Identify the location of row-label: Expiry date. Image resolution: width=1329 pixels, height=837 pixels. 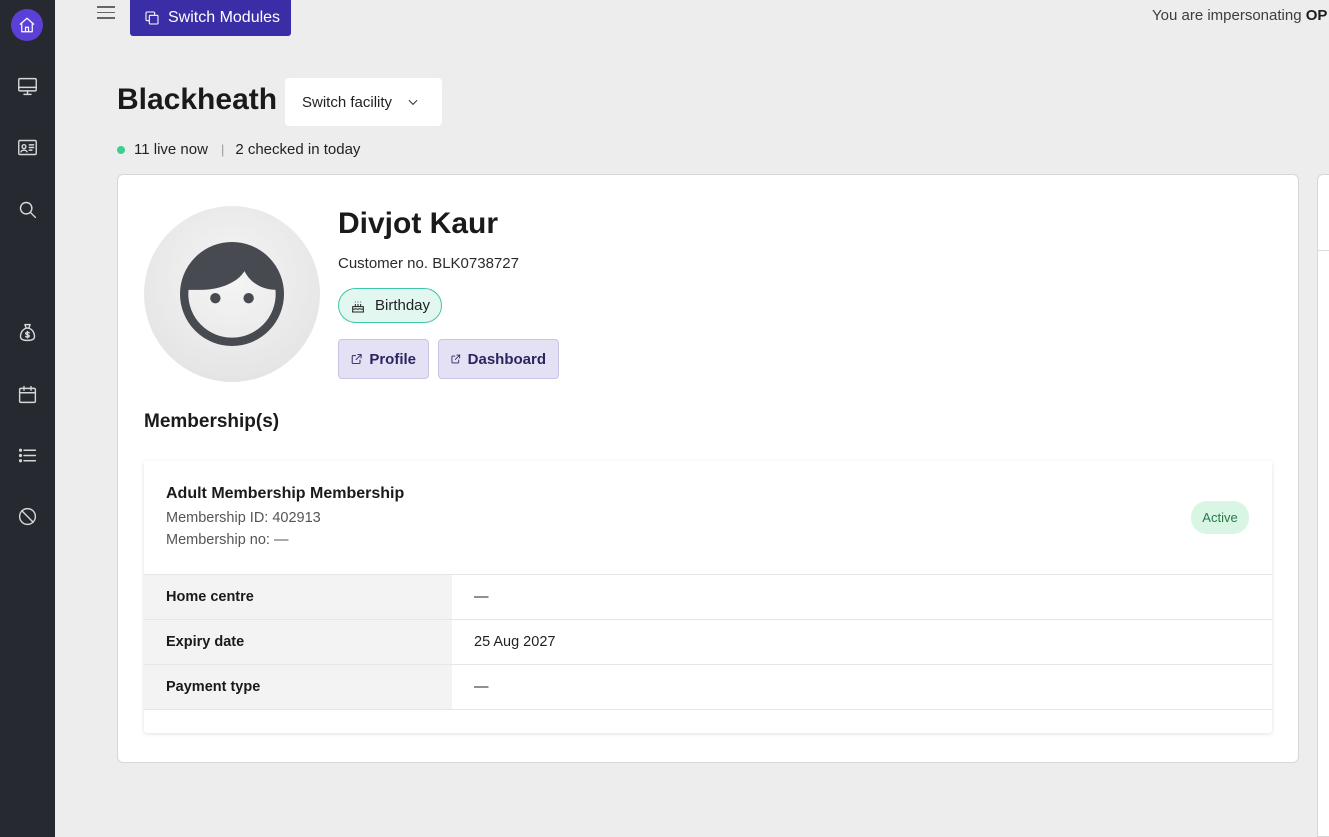
(298, 642).